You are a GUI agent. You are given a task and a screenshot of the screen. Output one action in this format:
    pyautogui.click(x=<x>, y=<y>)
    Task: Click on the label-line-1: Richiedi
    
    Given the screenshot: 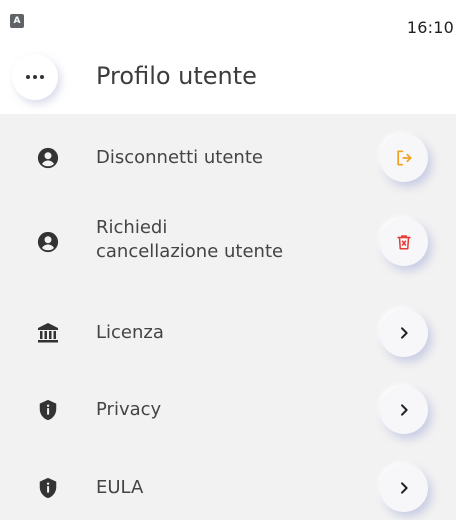 What is the action you would take?
    pyautogui.click(x=132, y=227)
    